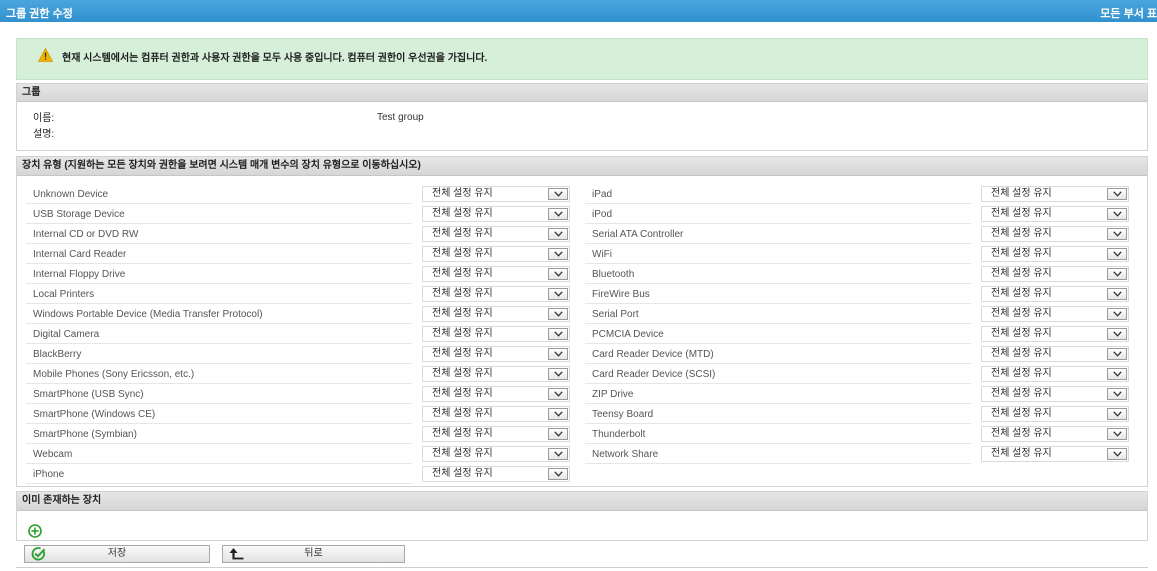 The image size is (1157, 571). Describe the element at coordinates (778, 234) in the screenshot. I see `device-name-label: Serial ATA Controller` at that location.